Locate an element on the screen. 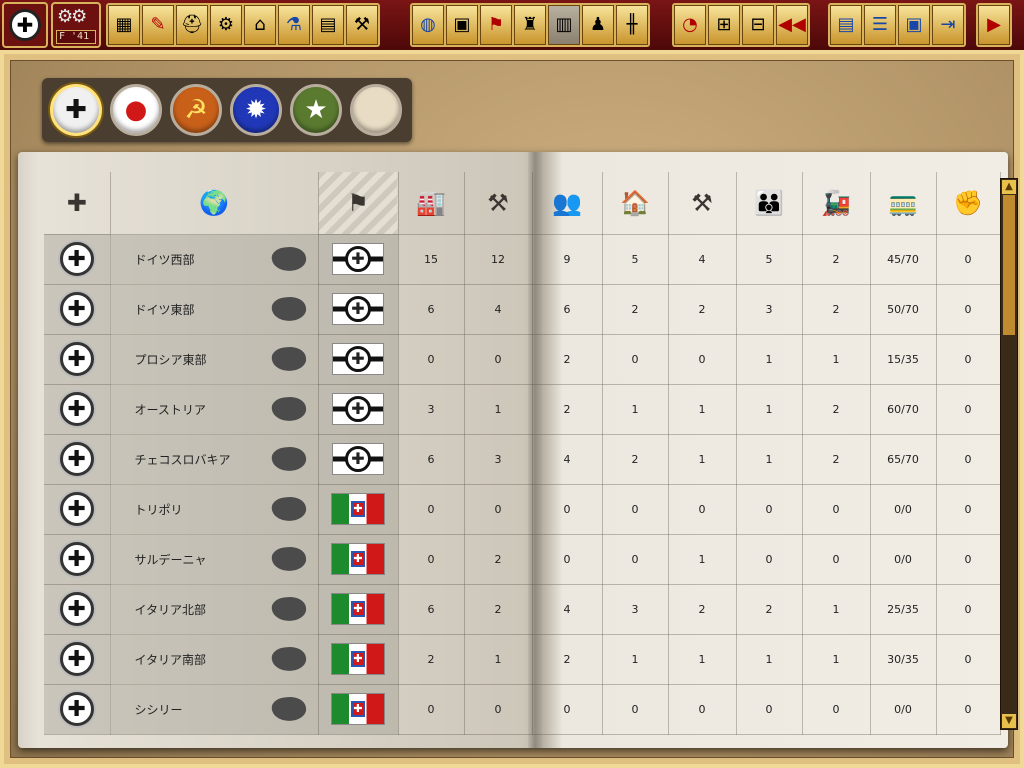 The image size is (1024, 768). report-button: ▤ is located at coordinates (846, 25).